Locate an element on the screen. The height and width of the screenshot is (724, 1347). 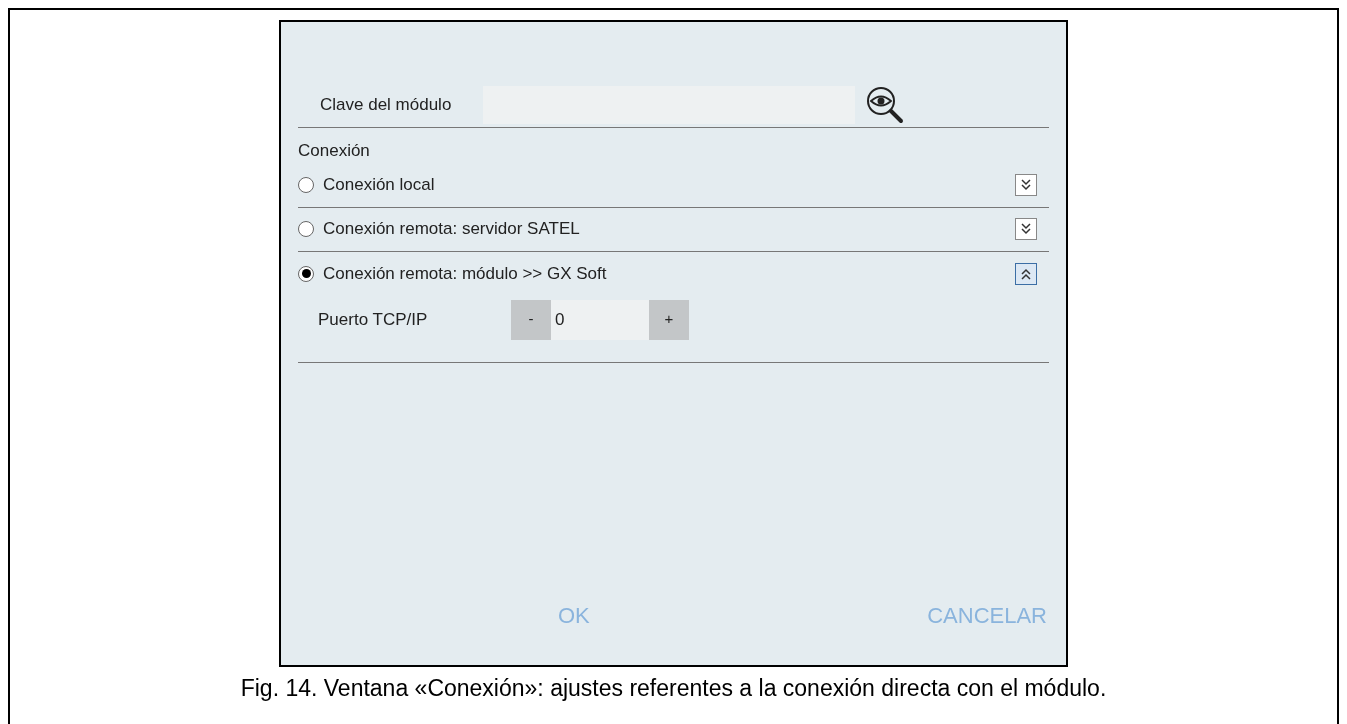
increment-button: + is located at coordinates (669, 319).